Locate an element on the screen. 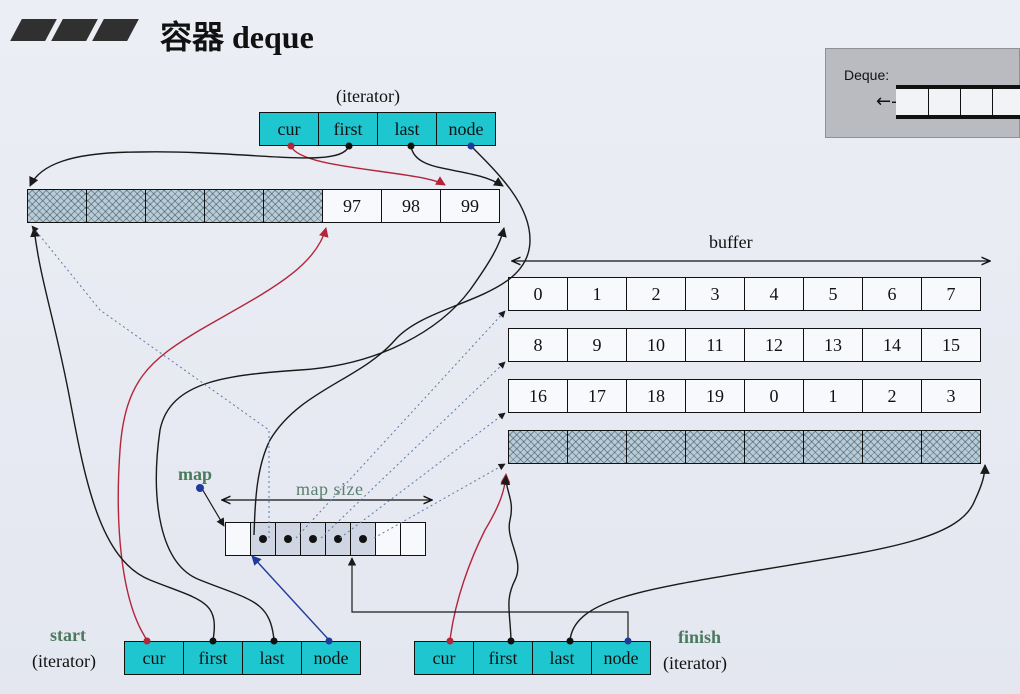 This screenshot has height=694, width=1020. link-finish-node is located at coordinates (488, 598).